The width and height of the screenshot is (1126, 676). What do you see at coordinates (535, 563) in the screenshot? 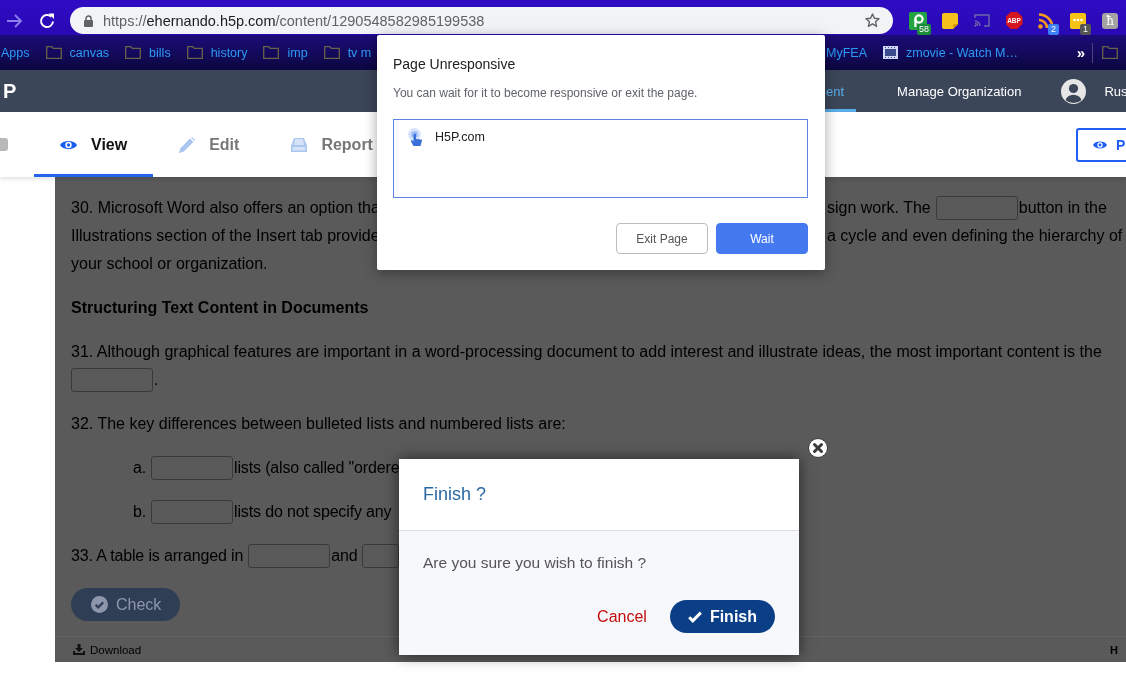
I see `dialog-message: Are you sure you wish to finish ?` at bounding box center [535, 563].